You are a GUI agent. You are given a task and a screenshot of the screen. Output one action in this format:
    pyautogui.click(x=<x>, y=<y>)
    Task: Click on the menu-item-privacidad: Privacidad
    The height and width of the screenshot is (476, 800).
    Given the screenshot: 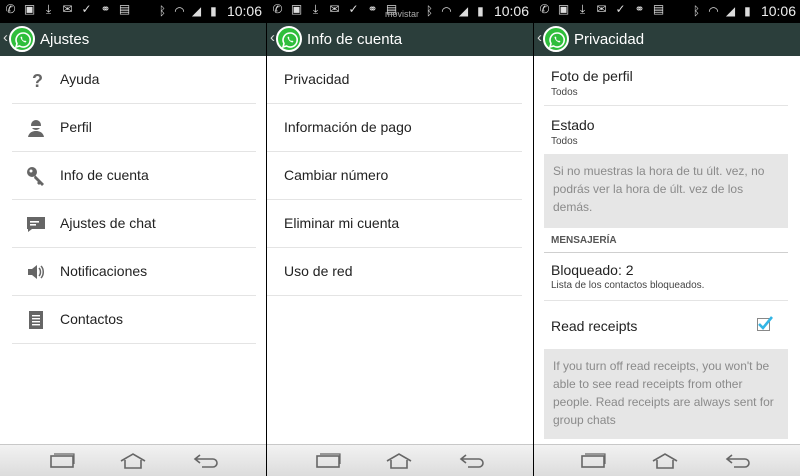 What is the action you would take?
    pyautogui.click(x=394, y=80)
    